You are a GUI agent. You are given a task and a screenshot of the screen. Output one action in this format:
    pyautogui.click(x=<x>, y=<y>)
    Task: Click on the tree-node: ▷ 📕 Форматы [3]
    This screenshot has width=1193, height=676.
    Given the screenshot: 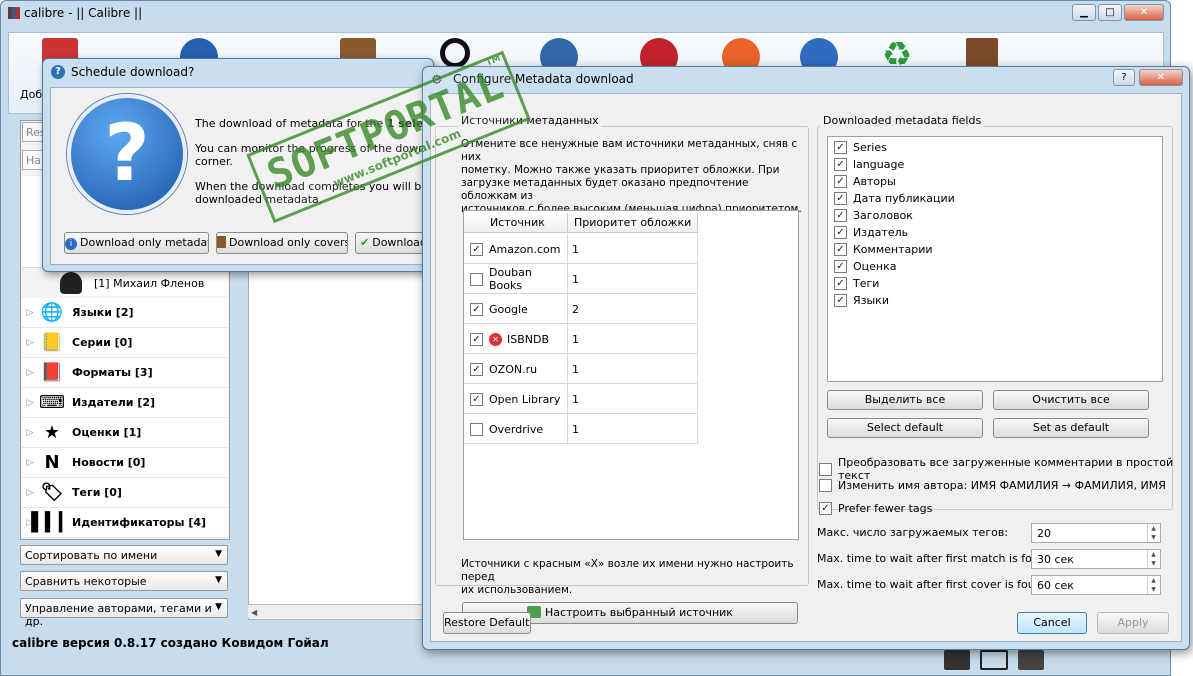 What is the action you would take?
    pyautogui.click(x=125, y=373)
    